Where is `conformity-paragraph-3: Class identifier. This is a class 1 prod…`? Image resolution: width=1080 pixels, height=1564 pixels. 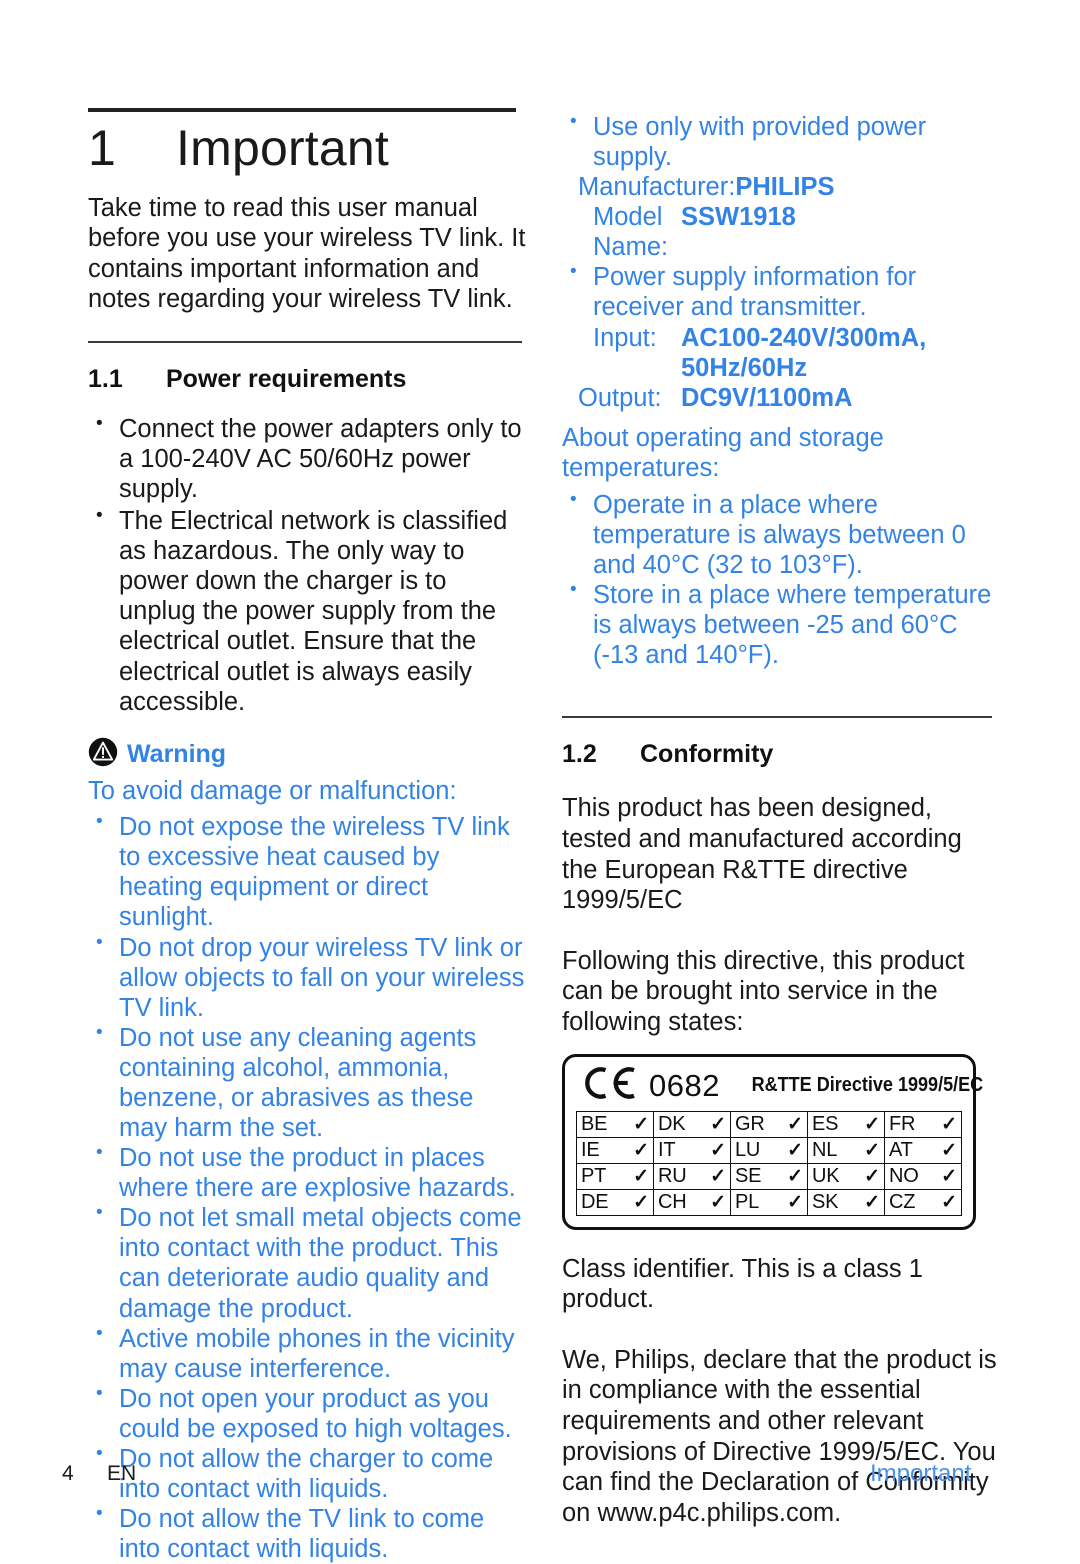
conformity-paragraph-3: Class identifier. This is a class 1 prod… is located at coordinates (742, 1284).